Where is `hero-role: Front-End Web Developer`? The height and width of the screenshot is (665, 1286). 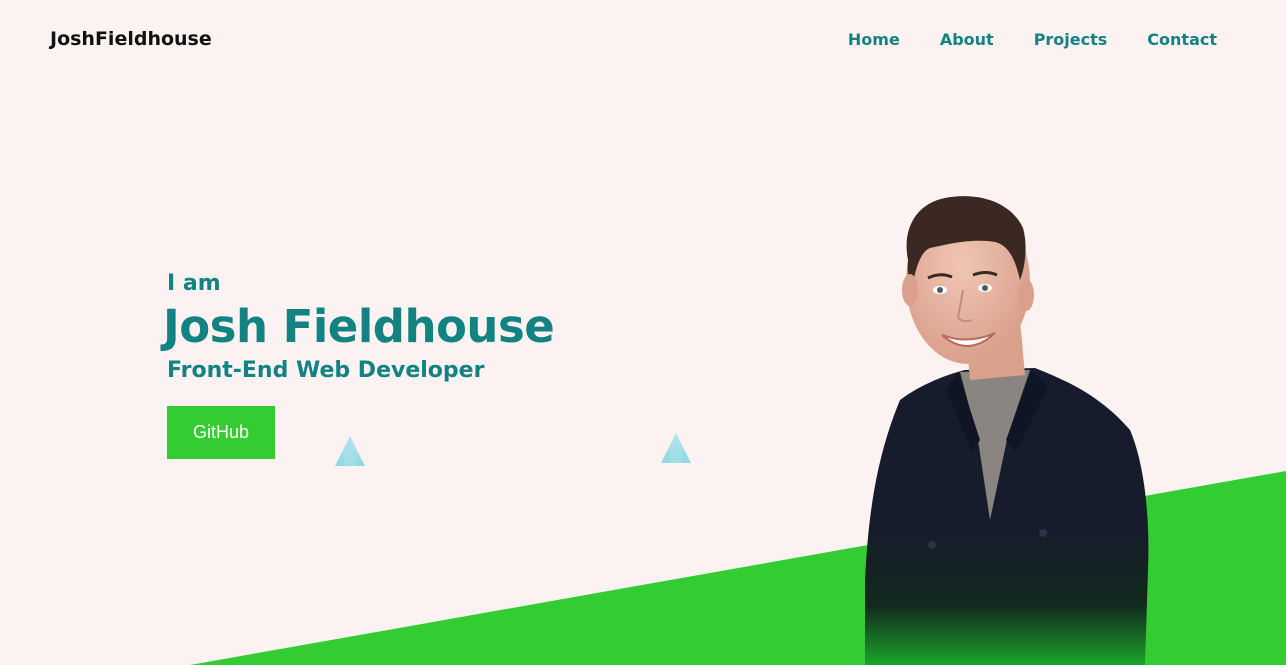
hero-role: Front-End Web Developer is located at coordinates (326, 370).